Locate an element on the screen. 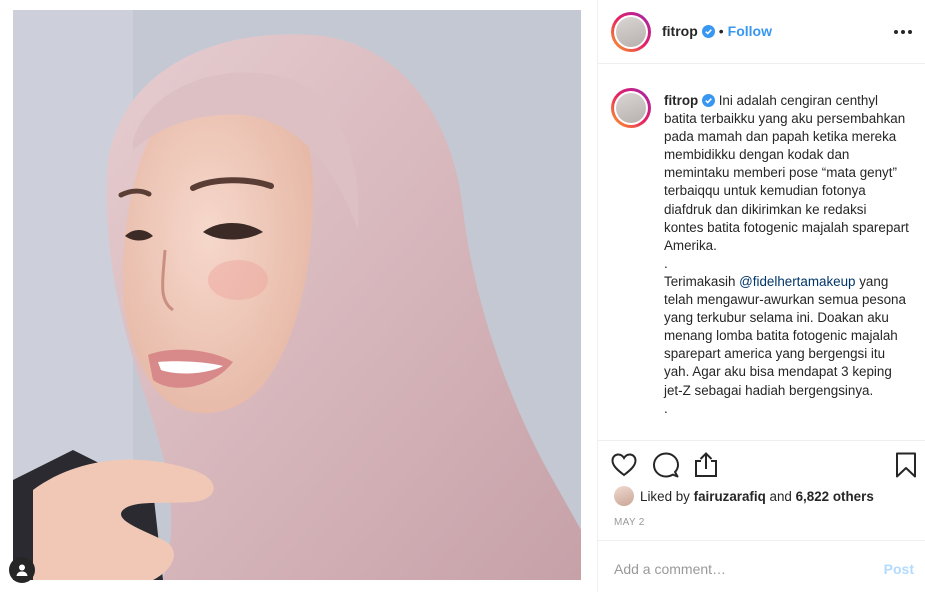  comment-icon is located at coordinates (666, 465).